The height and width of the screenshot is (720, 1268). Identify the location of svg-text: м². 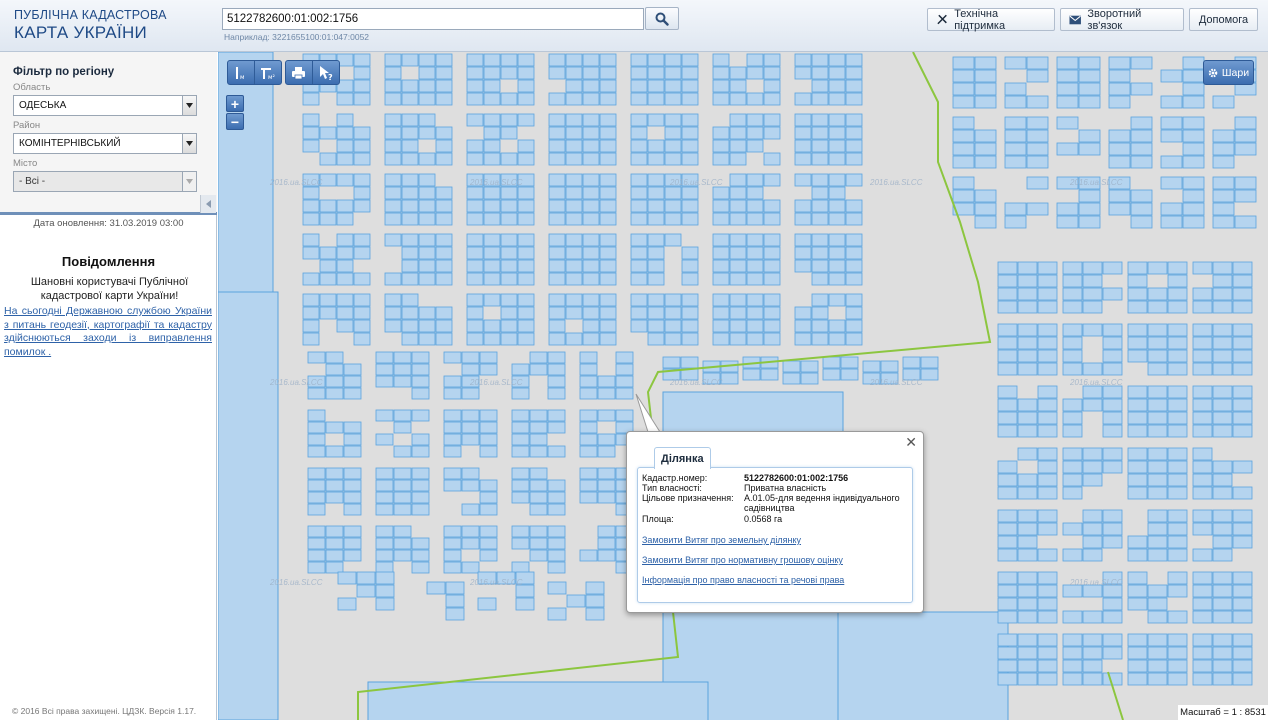
(272, 77).